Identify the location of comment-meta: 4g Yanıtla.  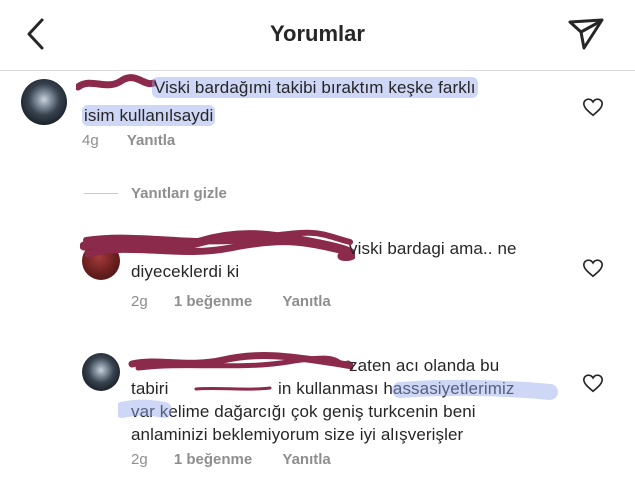
(128, 140).